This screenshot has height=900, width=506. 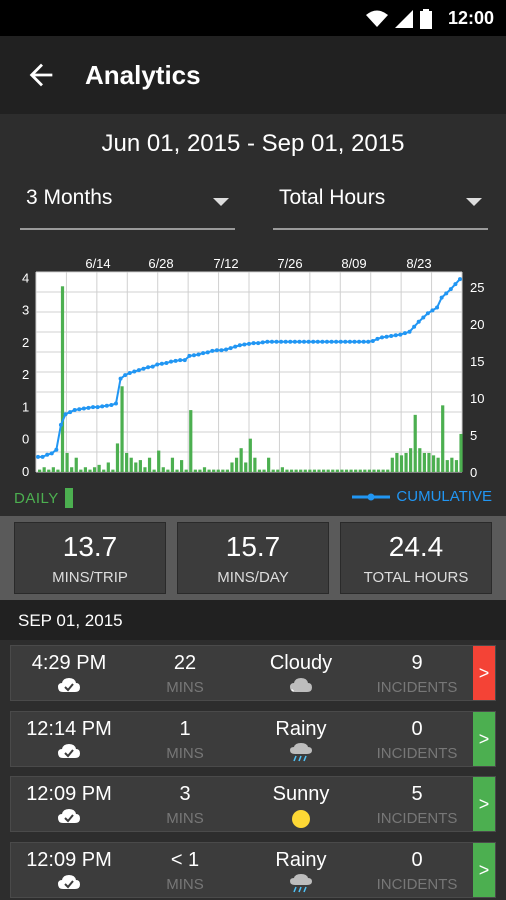 I want to click on trip-mins: 22, so click(x=185, y=663).